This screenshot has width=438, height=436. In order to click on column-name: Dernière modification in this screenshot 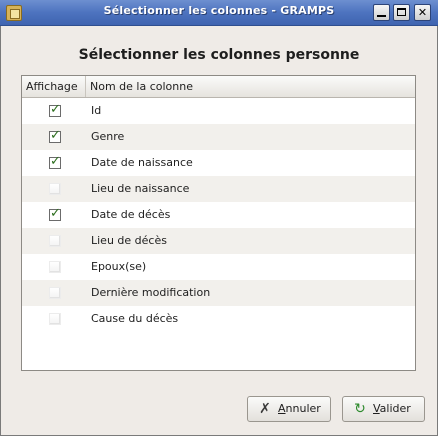, I will do `click(151, 292)`.